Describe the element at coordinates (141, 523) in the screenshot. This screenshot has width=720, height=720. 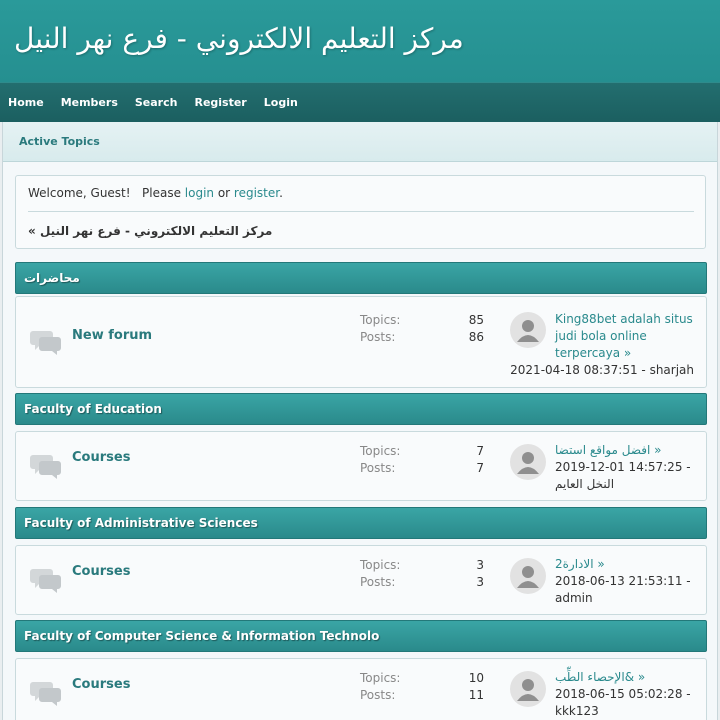
I see `category-title: Faculty of Administrative Sciences` at that location.